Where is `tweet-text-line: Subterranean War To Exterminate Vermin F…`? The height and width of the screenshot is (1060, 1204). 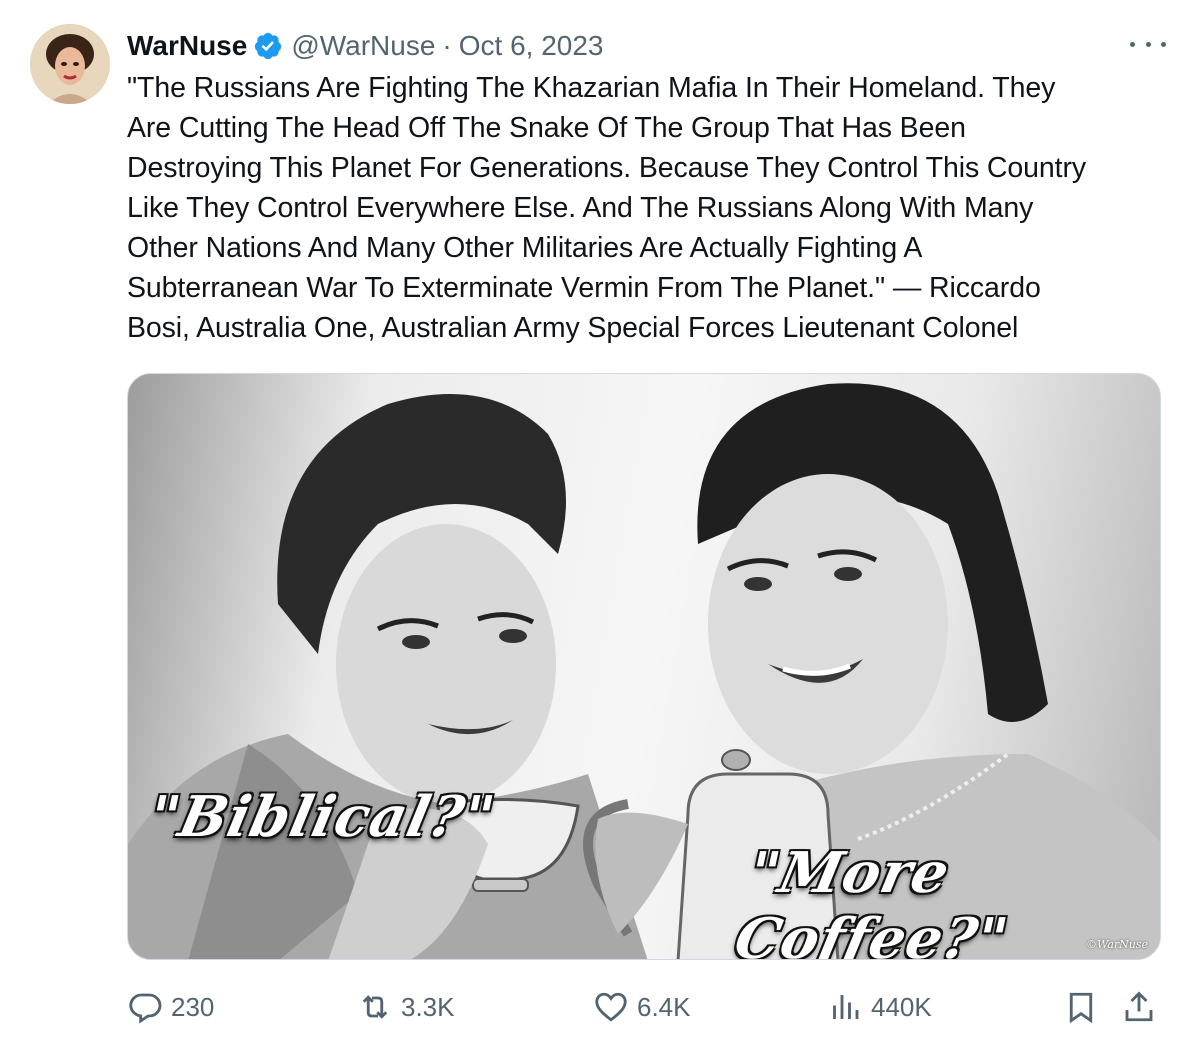 tweet-text-line: Subterranean War To Exterminate Vermin F… is located at coordinates (584, 288).